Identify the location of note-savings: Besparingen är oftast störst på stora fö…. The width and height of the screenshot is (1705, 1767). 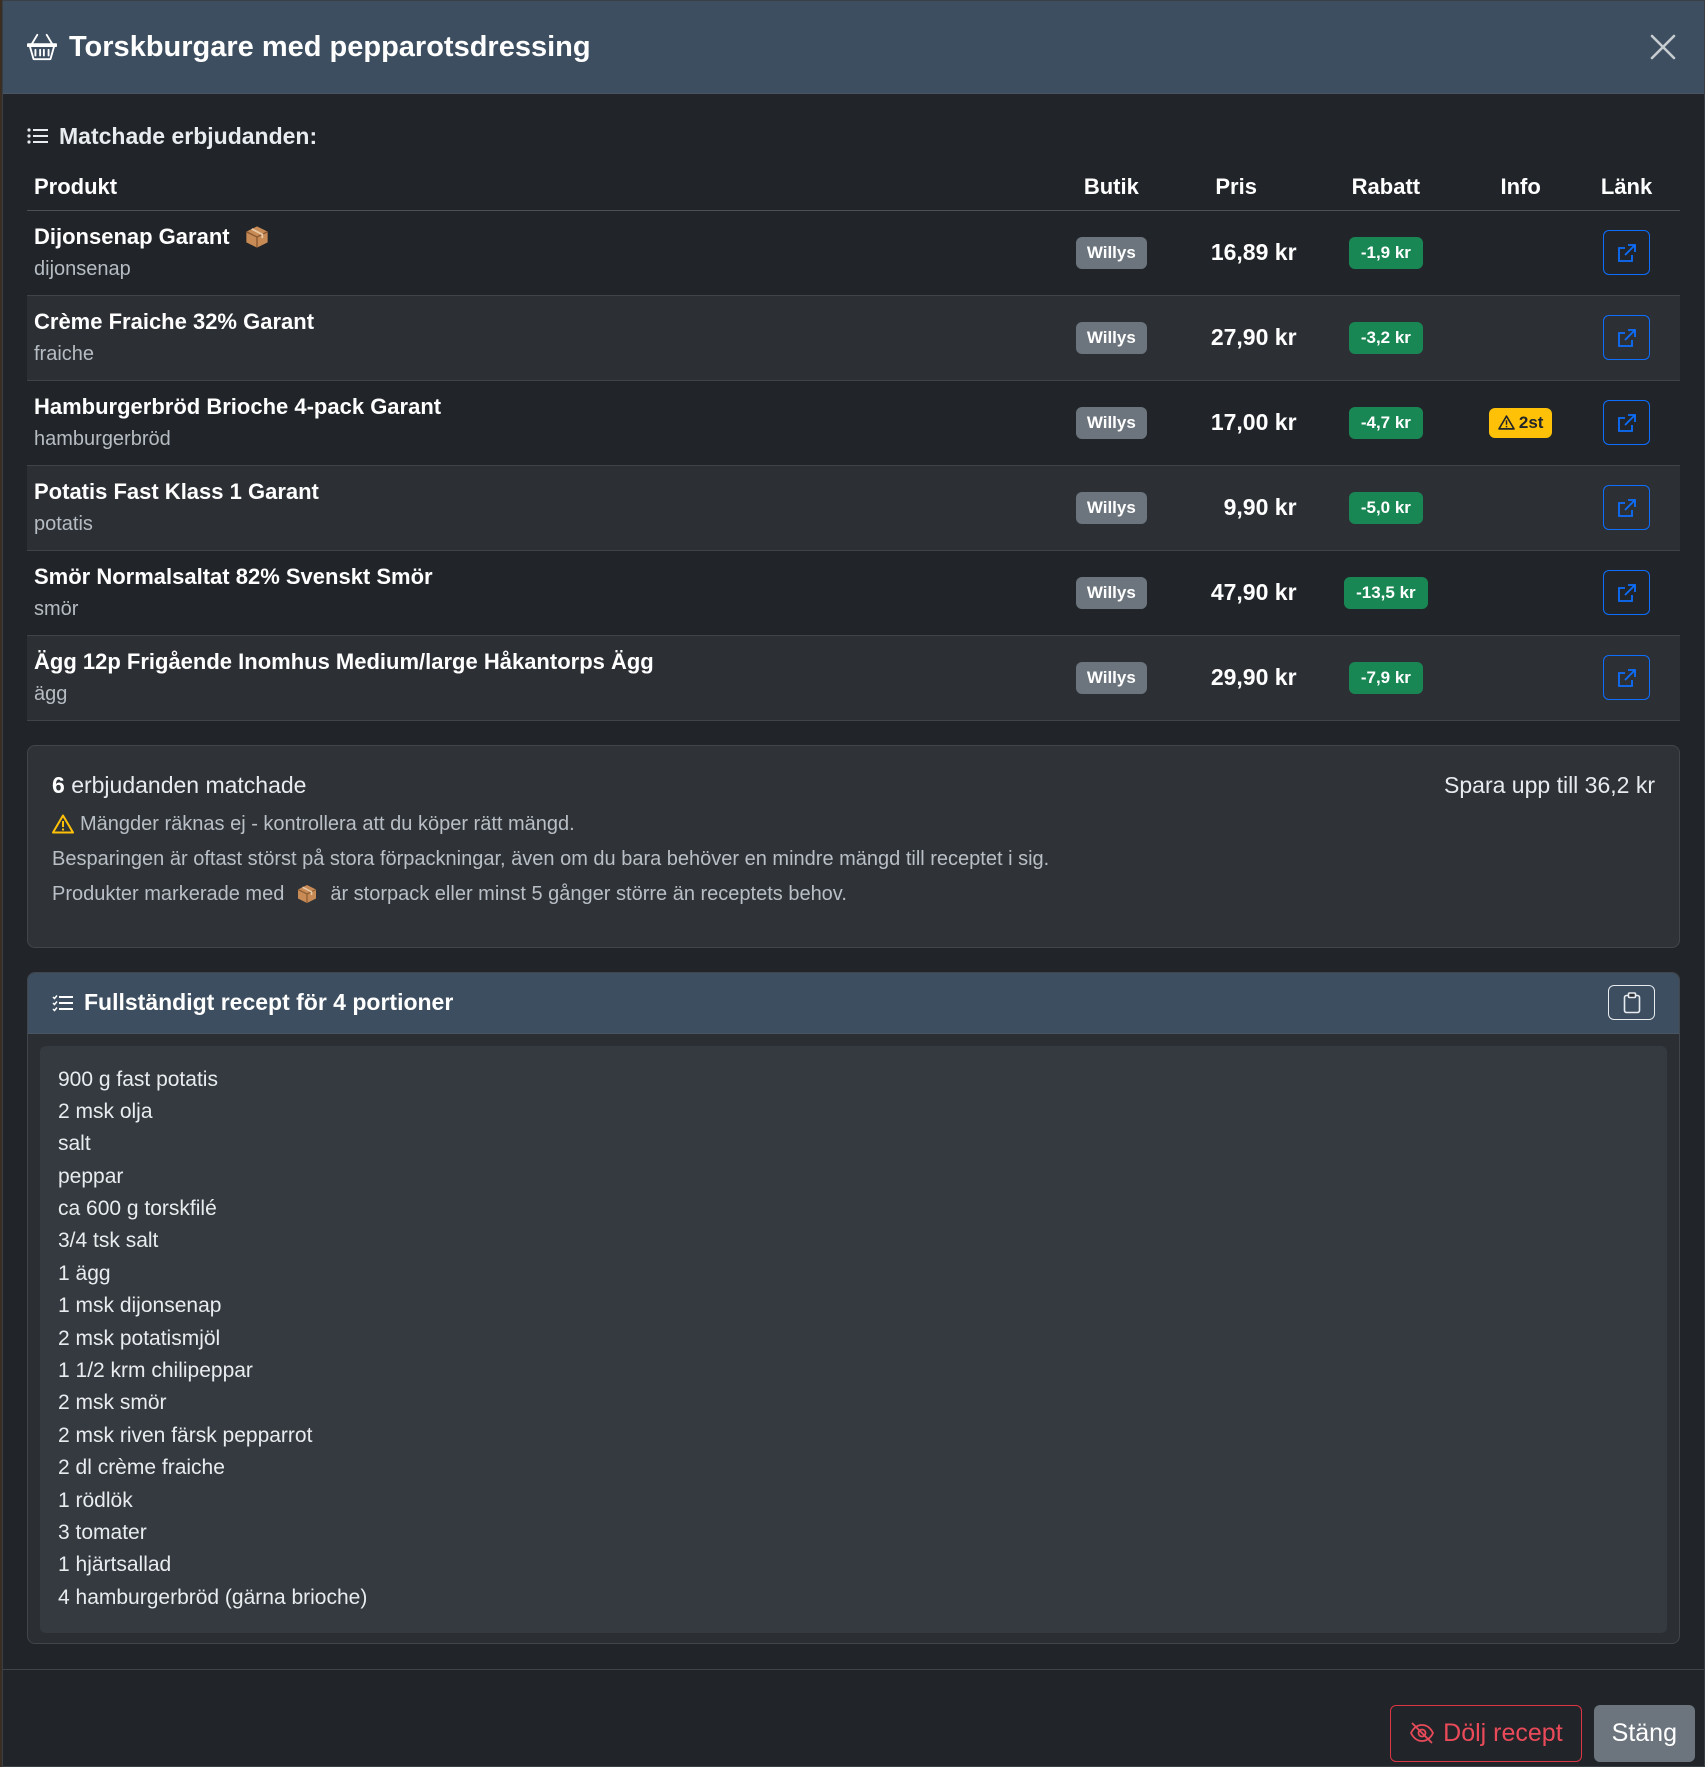
(551, 858).